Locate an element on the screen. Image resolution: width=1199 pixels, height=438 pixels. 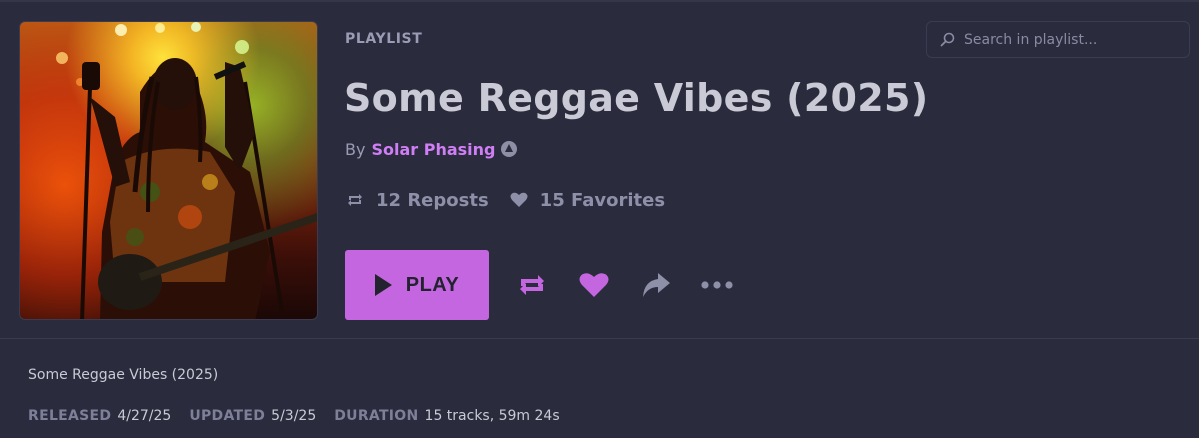
updated-label: UPDATED is located at coordinates (227, 416).